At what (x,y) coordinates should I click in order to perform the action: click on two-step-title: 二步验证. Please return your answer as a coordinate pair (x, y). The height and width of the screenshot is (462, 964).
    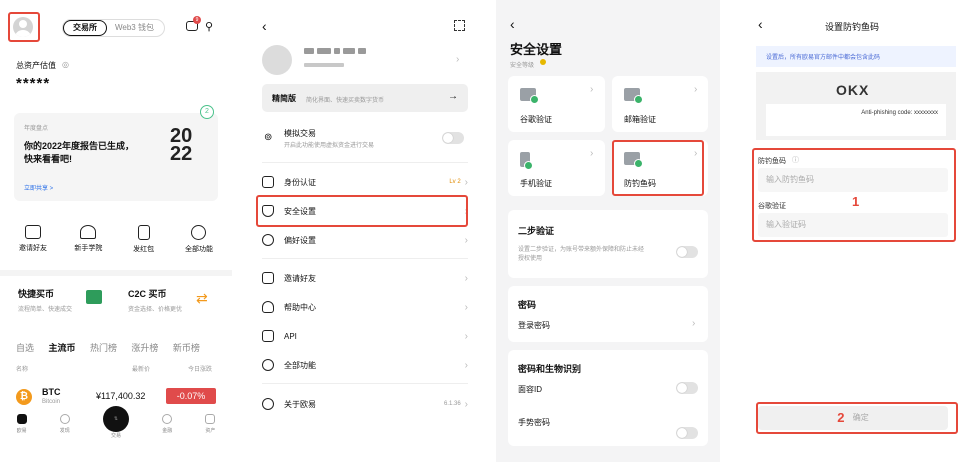
    Looking at the image, I should click on (536, 231).